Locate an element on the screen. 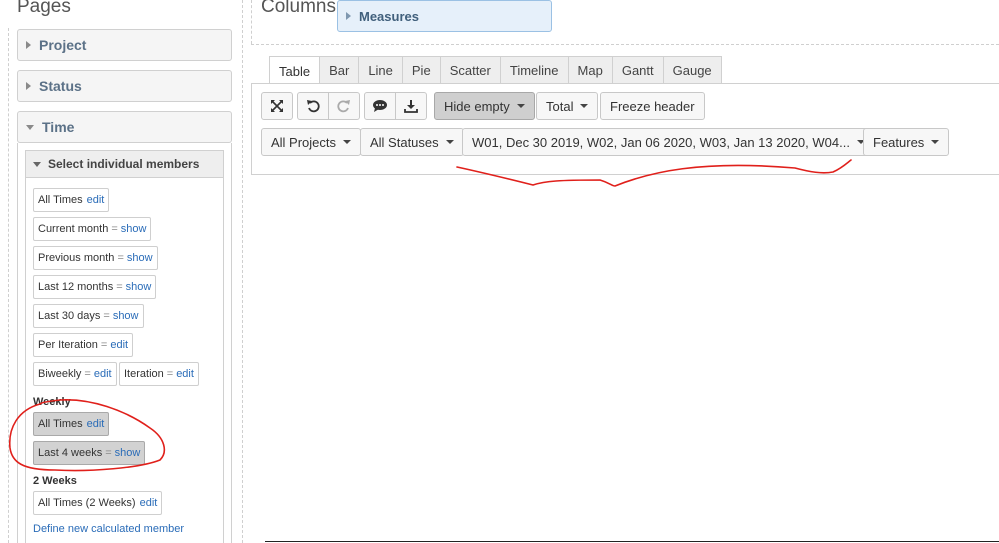 This screenshot has height=543, width=999. features-filter-label: Features is located at coordinates (899, 142).